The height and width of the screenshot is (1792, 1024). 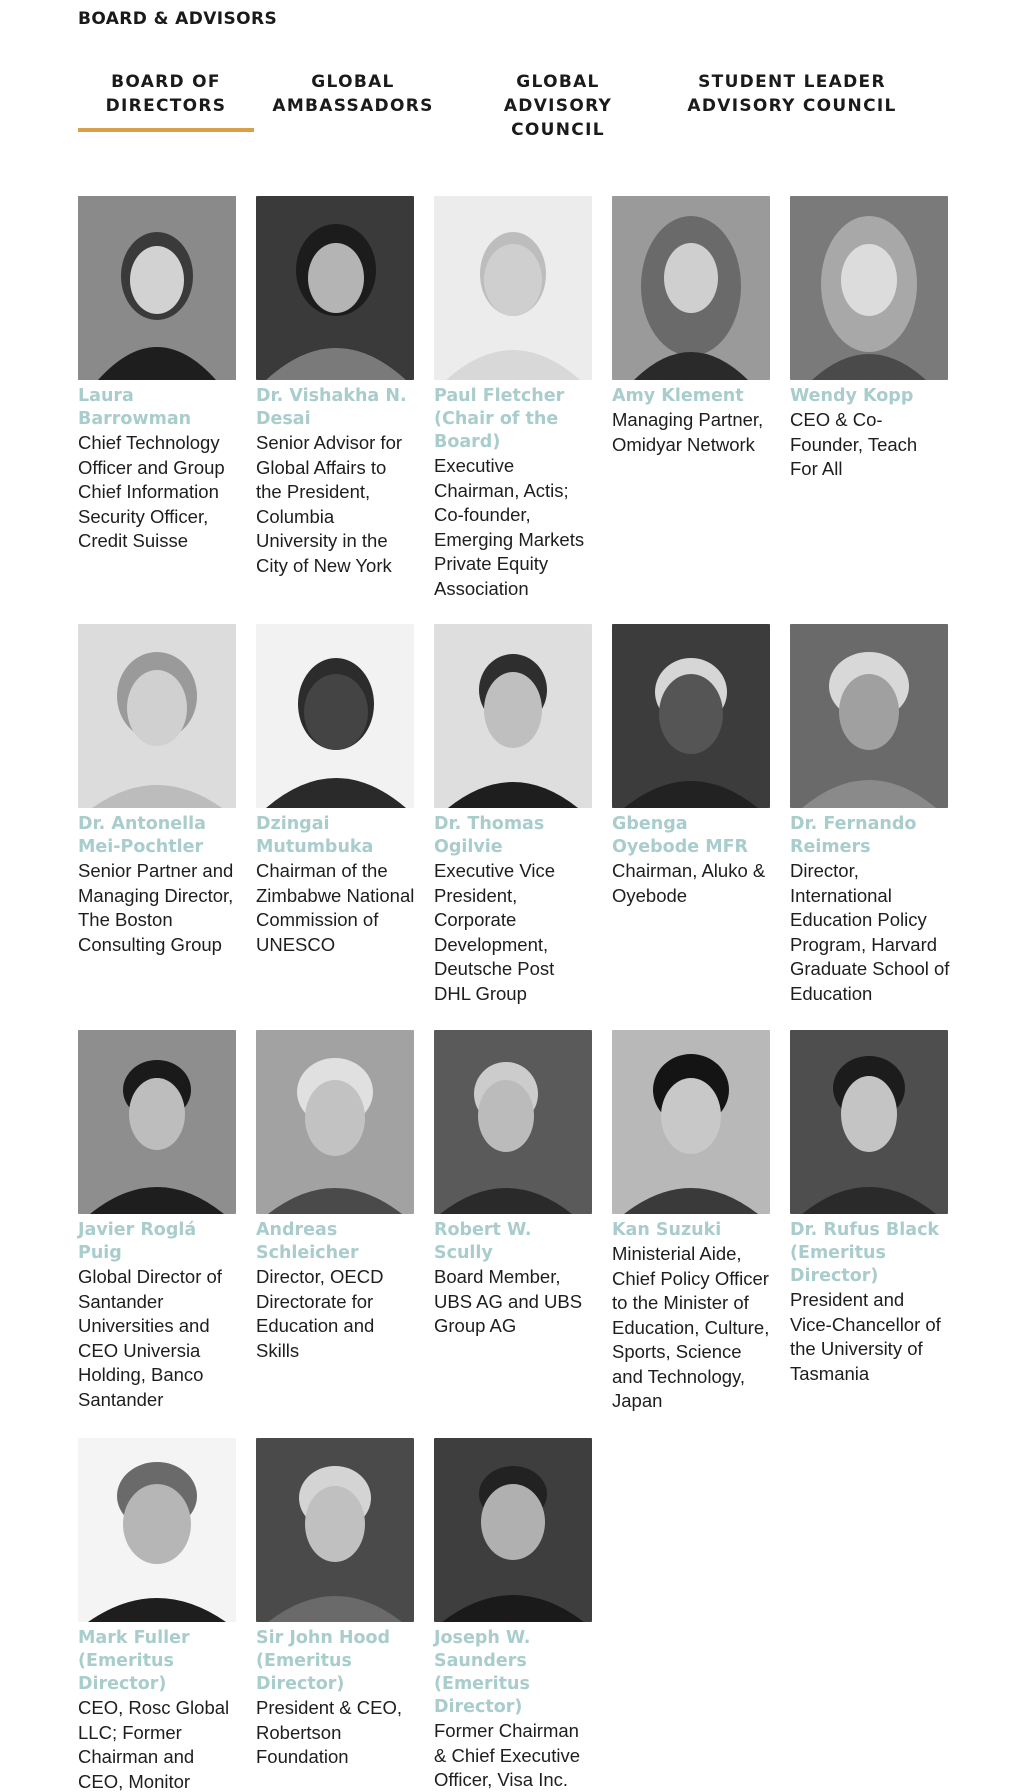 I want to click on person-title: Managing Partner, Omidyar Network, so click(x=688, y=432).